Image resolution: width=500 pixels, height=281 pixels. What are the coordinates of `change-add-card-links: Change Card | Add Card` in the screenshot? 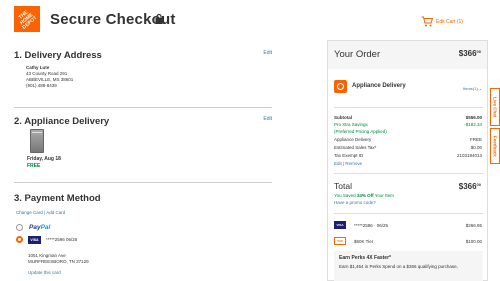 It's located at (40, 212).